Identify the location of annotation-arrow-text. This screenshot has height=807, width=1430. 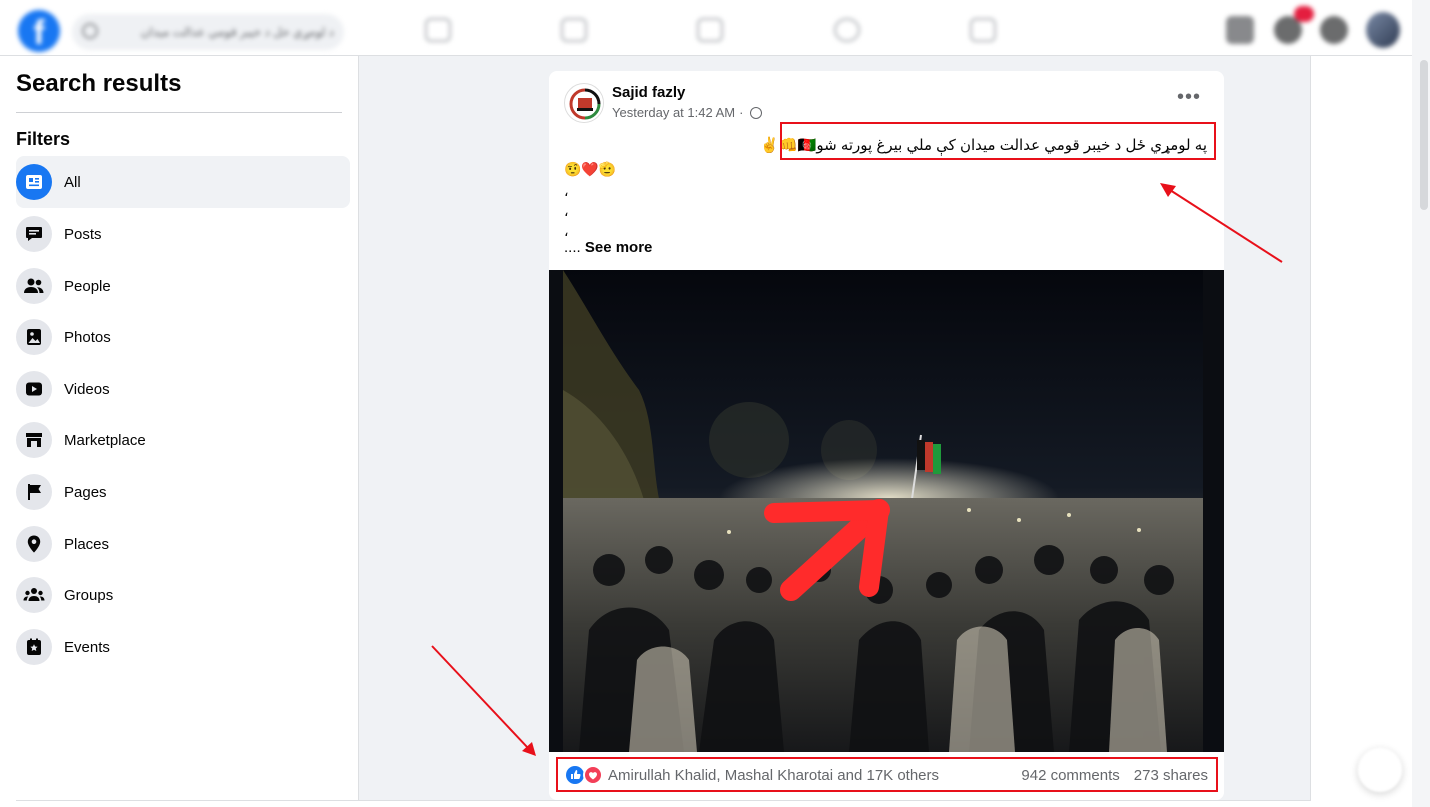
(1221, 223).